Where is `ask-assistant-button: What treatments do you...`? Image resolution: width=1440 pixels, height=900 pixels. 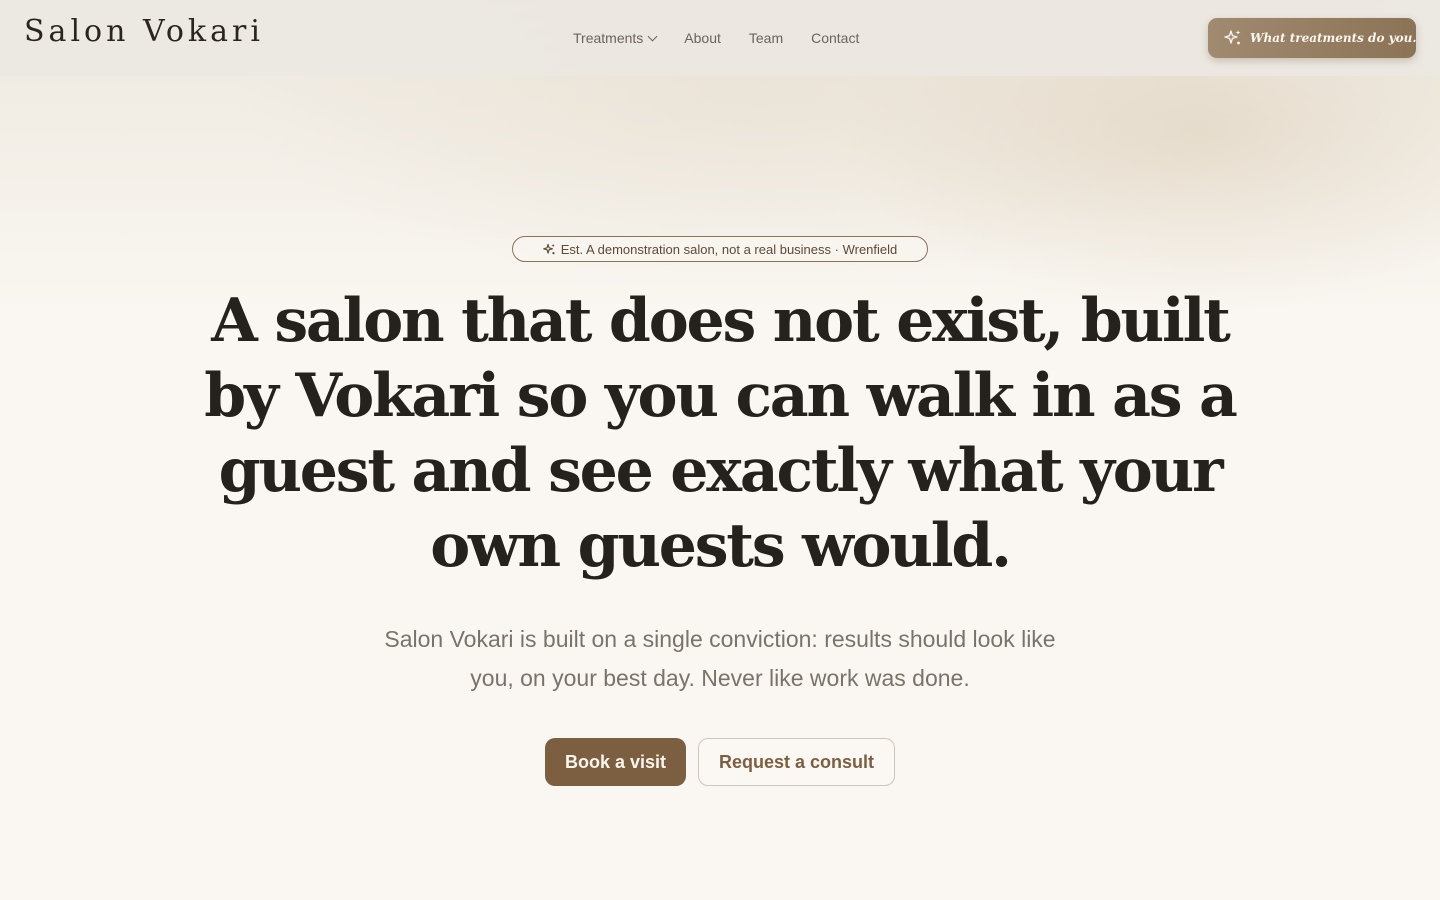
ask-assistant-button: What treatments do you... is located at coordinates (1312, 38).